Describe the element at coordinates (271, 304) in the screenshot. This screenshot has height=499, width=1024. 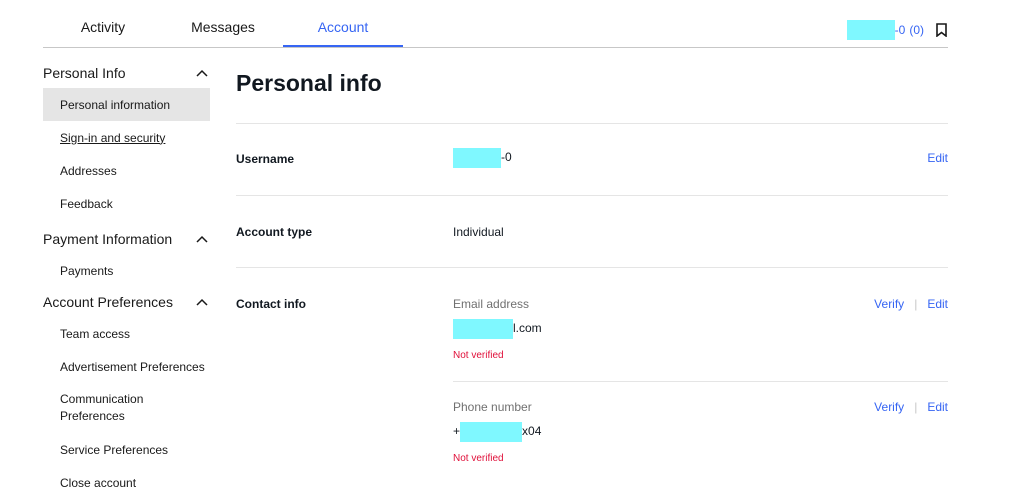
I see `contact-info-label: Contact info` at that location.